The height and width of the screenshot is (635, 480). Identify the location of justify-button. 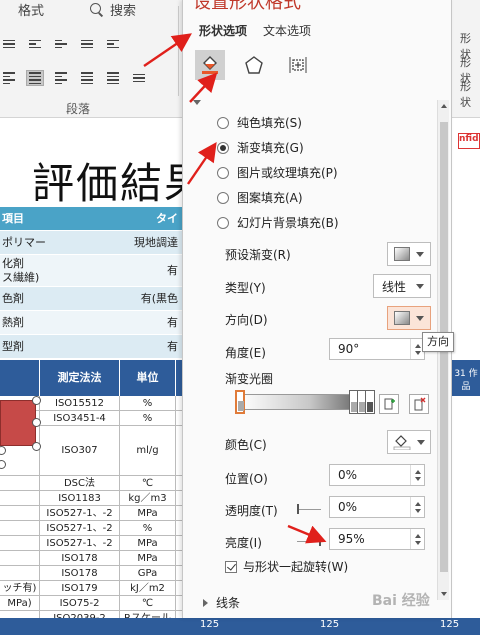
(87, 78).